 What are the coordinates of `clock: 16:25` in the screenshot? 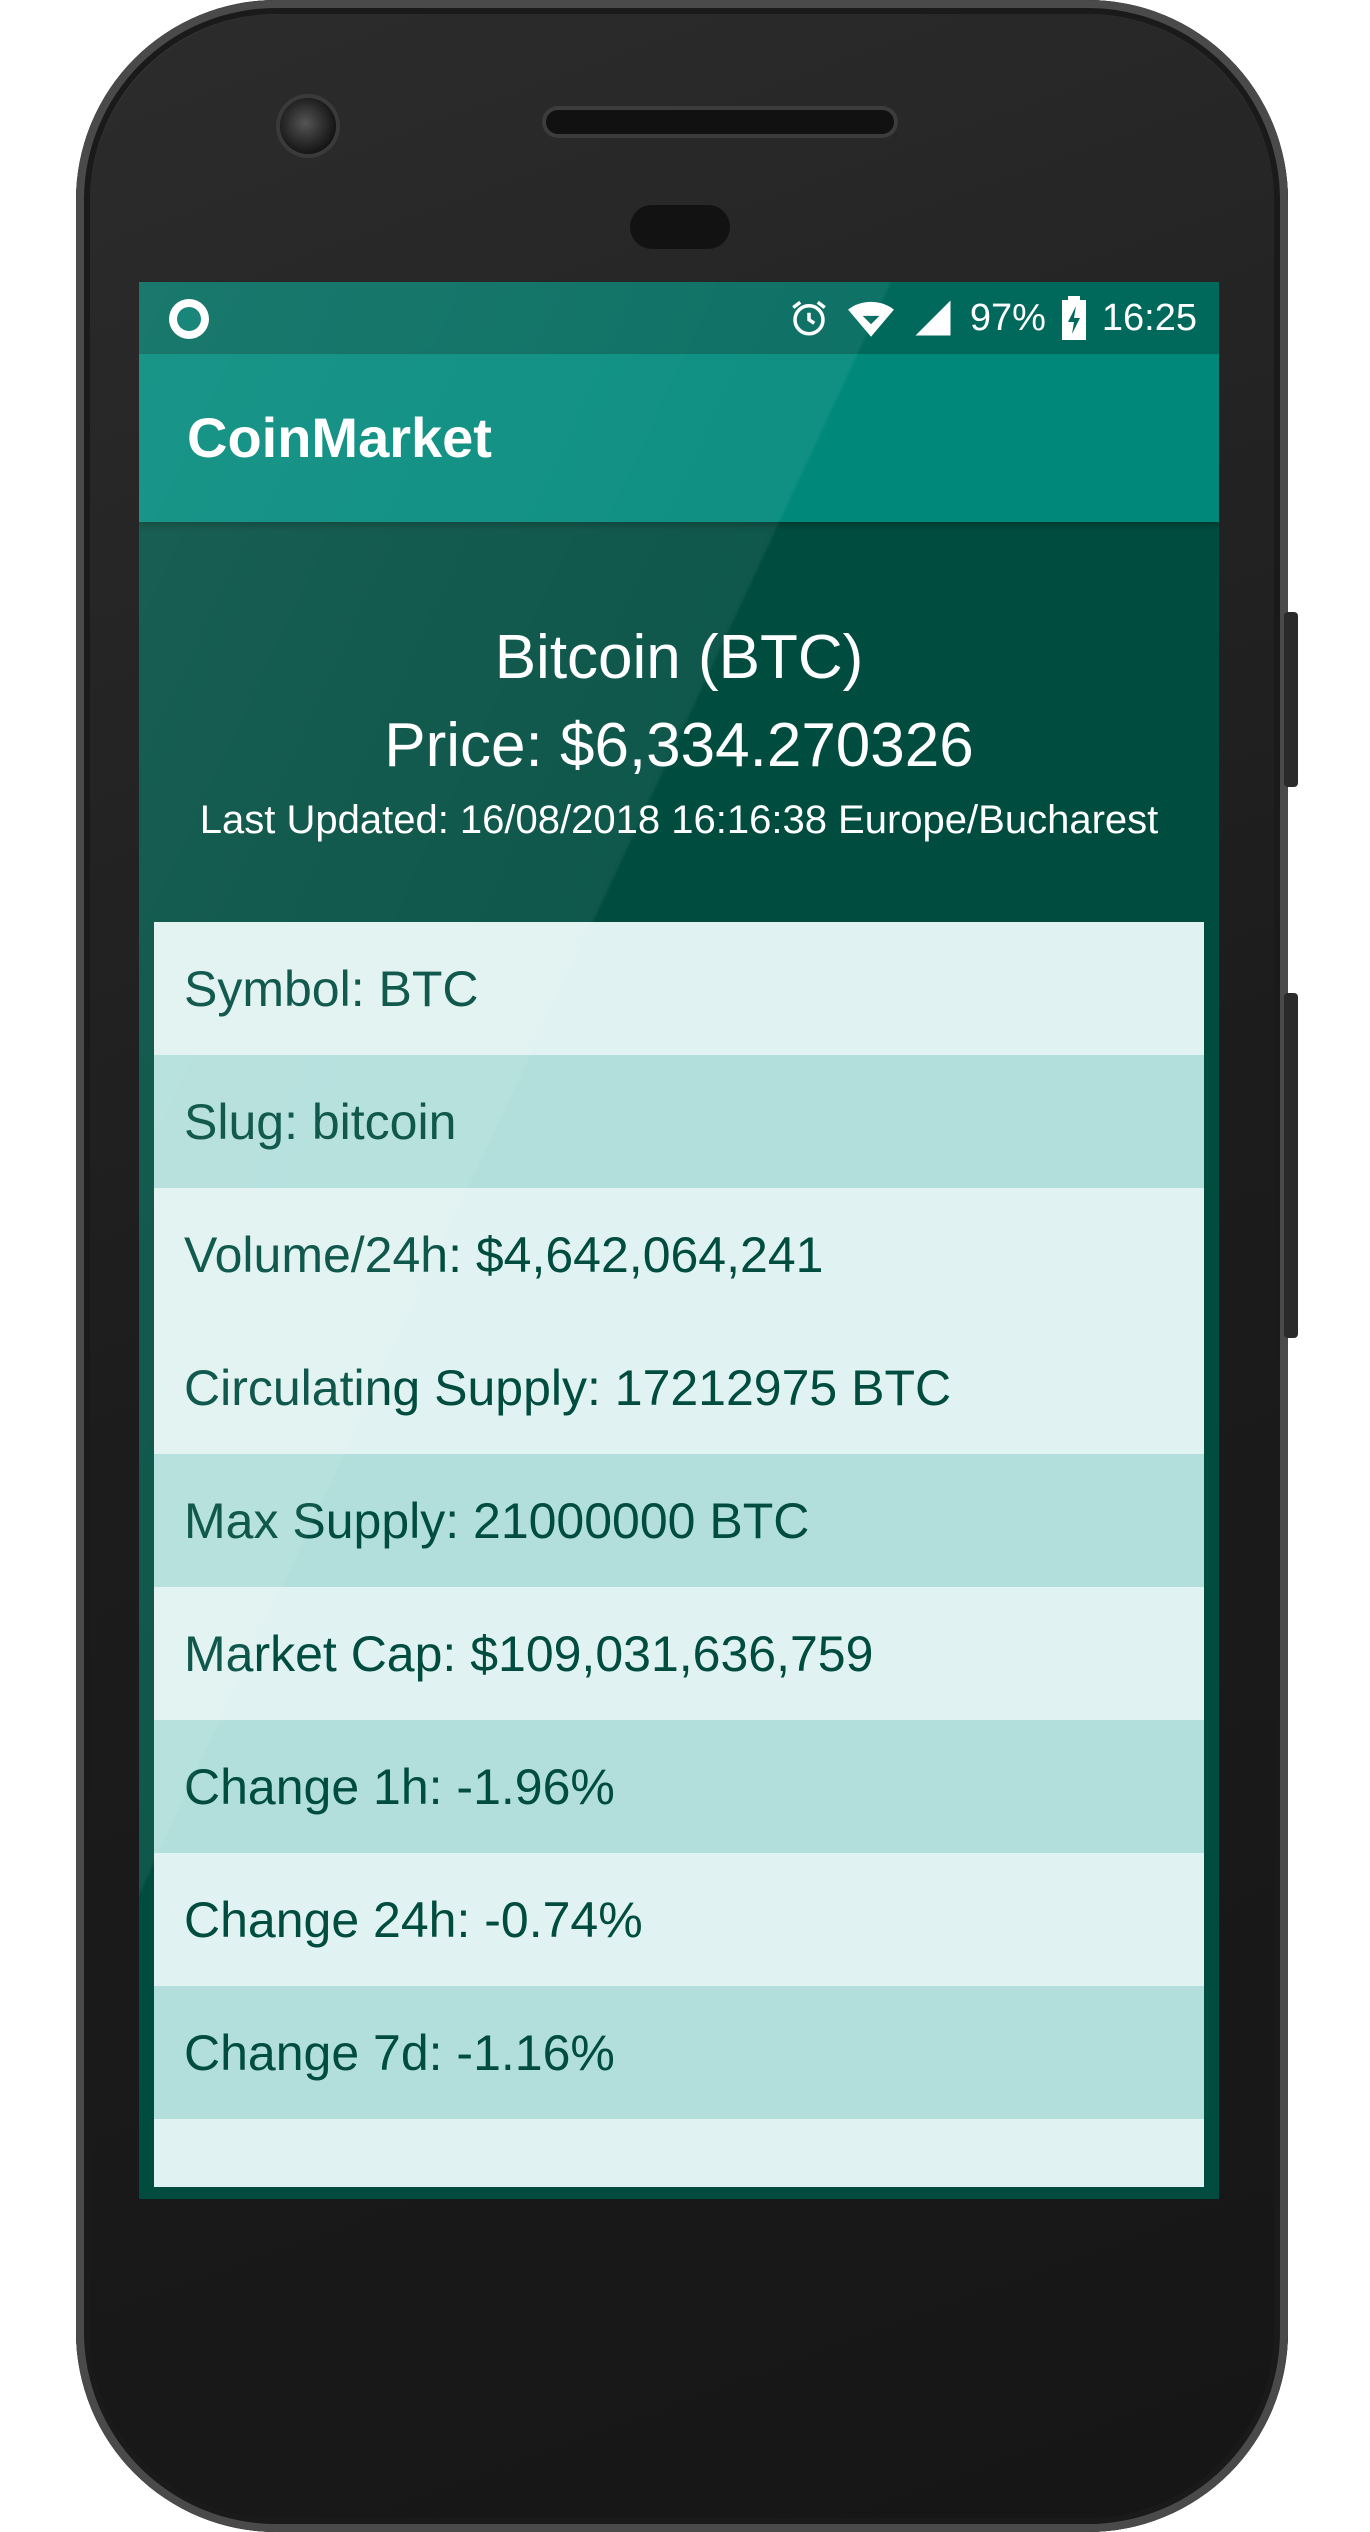 It's located at (1149, 317).